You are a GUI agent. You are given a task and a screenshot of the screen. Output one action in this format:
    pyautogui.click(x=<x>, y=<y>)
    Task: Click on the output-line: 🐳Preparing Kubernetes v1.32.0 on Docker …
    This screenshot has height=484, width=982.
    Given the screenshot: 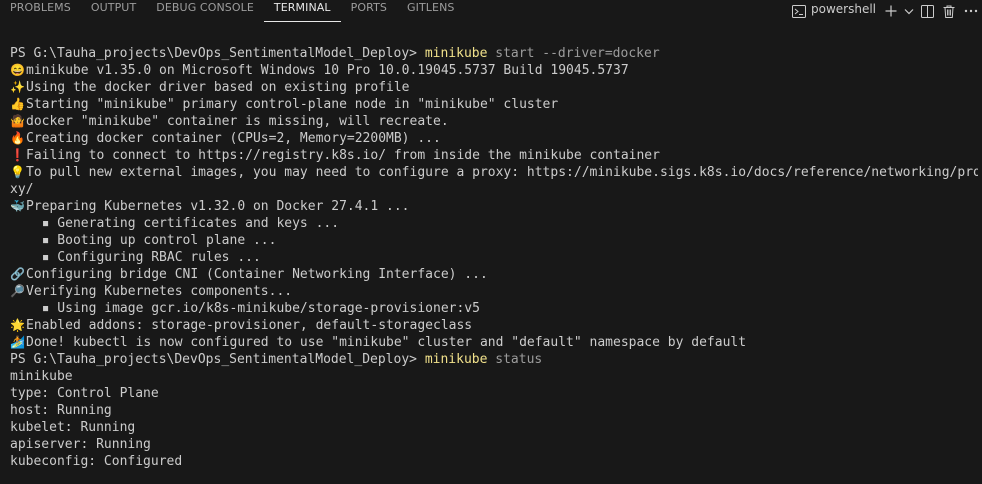 What is the action you would take?
    pyautogui.click(x=494, y=206)
    